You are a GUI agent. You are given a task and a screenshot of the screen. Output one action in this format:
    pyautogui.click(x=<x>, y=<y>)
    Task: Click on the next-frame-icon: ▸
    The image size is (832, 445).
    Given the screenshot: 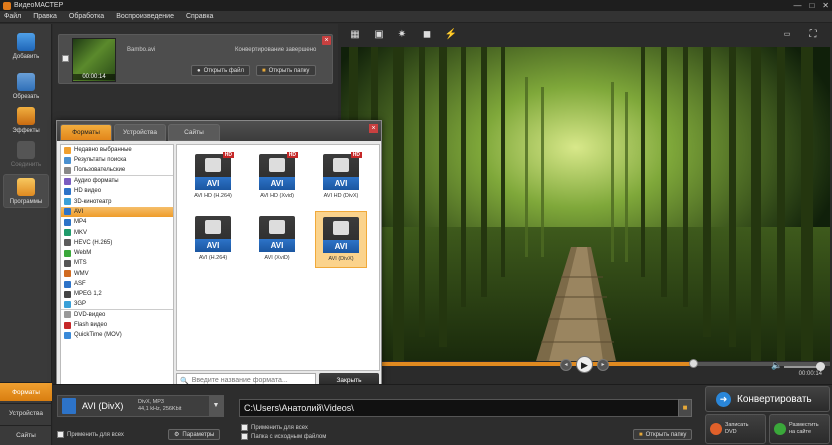 What is the action you would take?
    pyautogui.click(x=603, y=364)
    